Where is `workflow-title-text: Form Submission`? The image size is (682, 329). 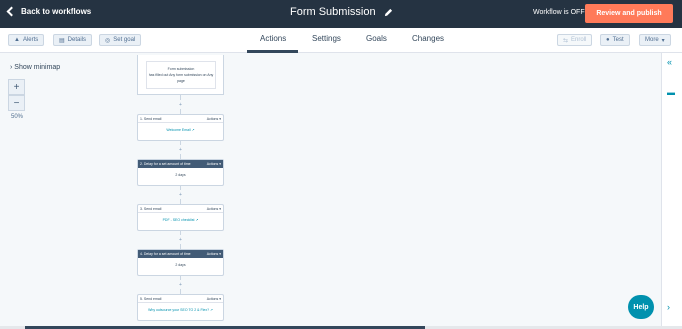 workflow-title-text: Form Submission is located at coordinates (333, 12).